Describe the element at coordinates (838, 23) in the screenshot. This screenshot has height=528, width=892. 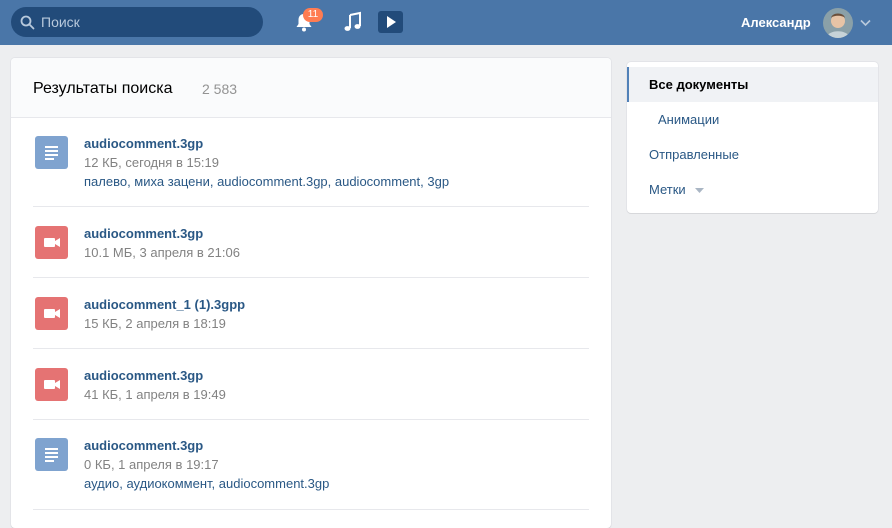
I see `avatar` at that location.